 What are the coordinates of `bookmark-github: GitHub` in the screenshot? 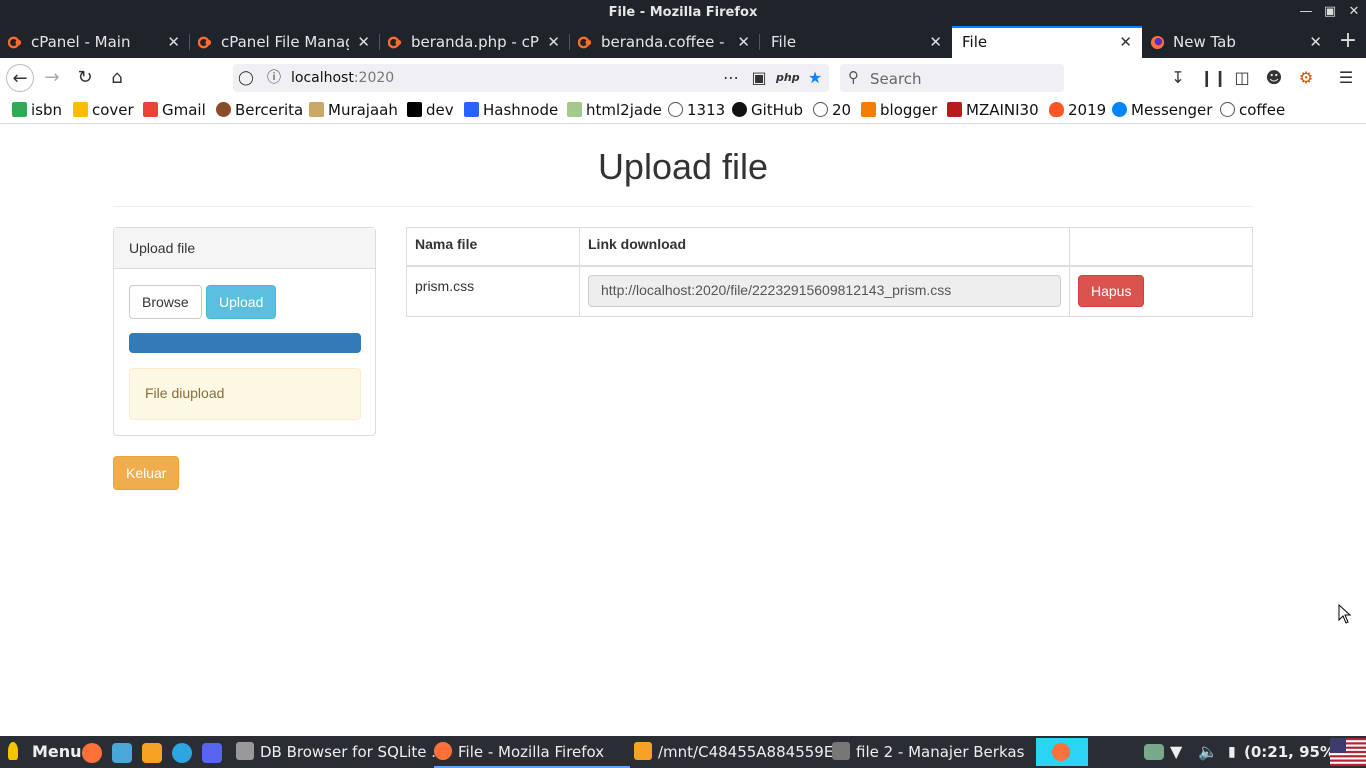 It's located at (767, 111).